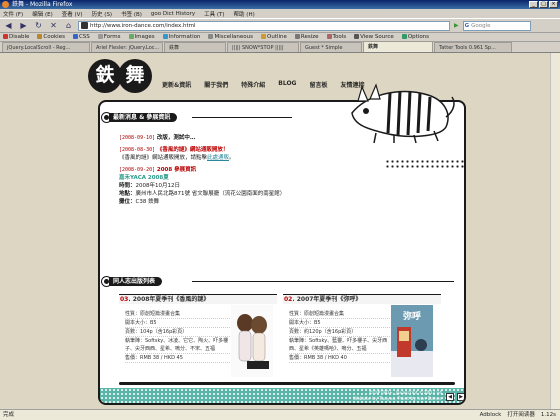 The height and width of the screenshot is (420, 560). What do you see at coordinates (141, 37) in the screenshot?
I see `wd-images: Images` at bounding box center [141, 37].